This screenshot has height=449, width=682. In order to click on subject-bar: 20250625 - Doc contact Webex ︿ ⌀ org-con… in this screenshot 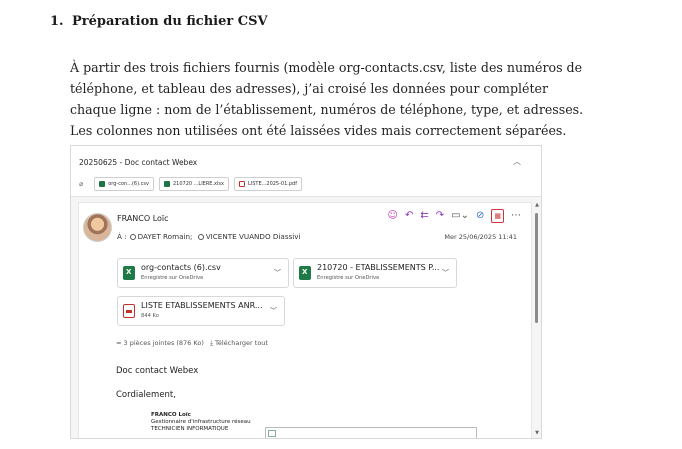, I will do `click(306, 171)`.